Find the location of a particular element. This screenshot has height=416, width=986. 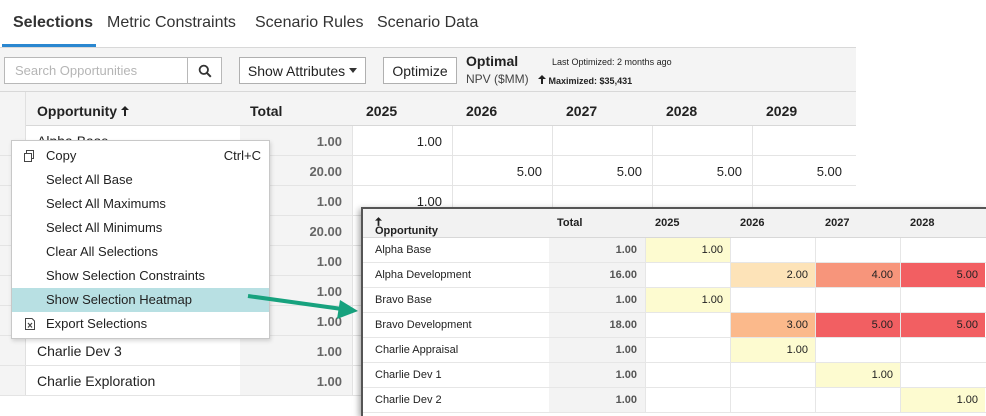

heatmap-row: Charlie Dev 1 1.00 1.00 is located at coordinates (674, 375).